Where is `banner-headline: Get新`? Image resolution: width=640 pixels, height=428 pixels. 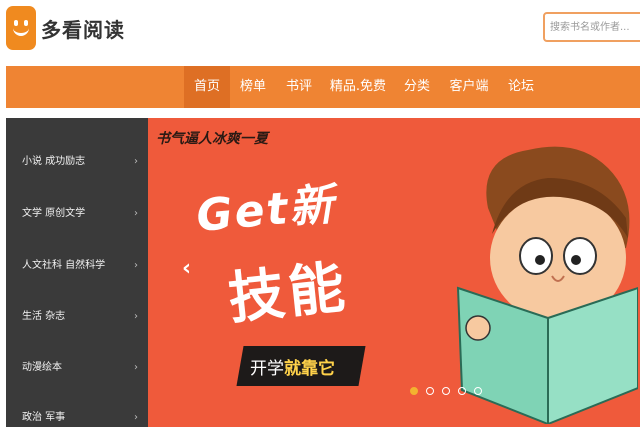
banner-headline: Get新 is located at coordinates (266, 210).